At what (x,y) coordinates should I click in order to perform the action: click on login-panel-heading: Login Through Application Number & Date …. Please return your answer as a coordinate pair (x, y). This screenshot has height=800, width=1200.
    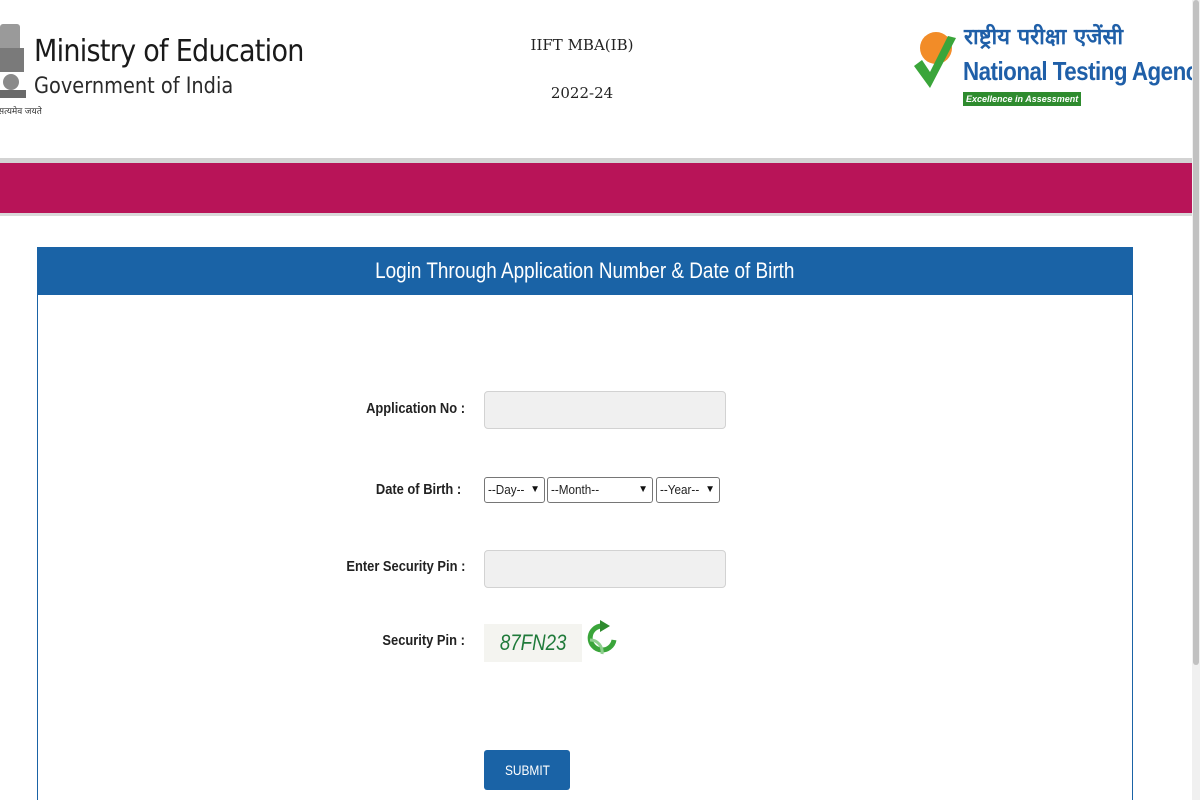
    Looking at the image, I should click on (585, 271).